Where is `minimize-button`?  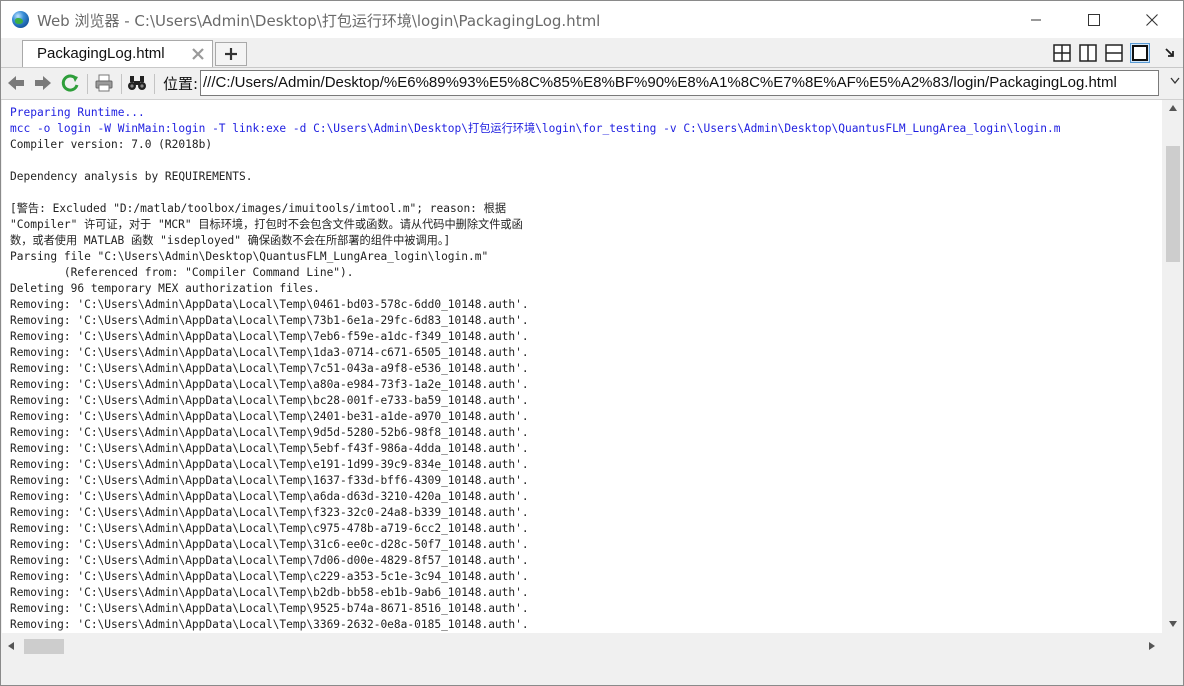
minimize-button is located at coordinates (1036, 19).